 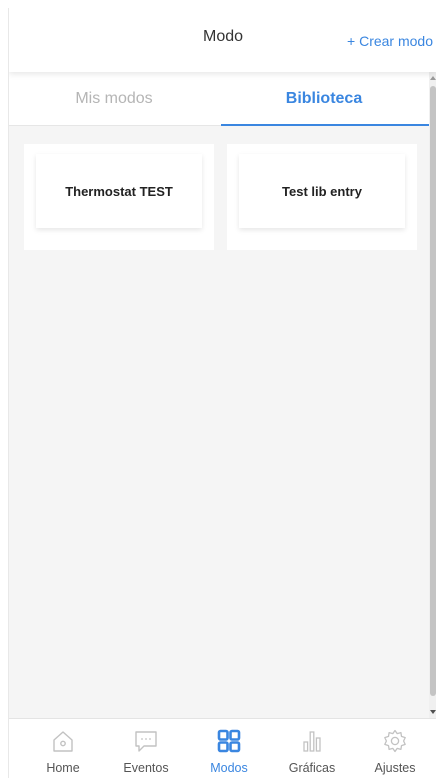 I want to click on active-tab-indicator, so click(x=325, y=125).